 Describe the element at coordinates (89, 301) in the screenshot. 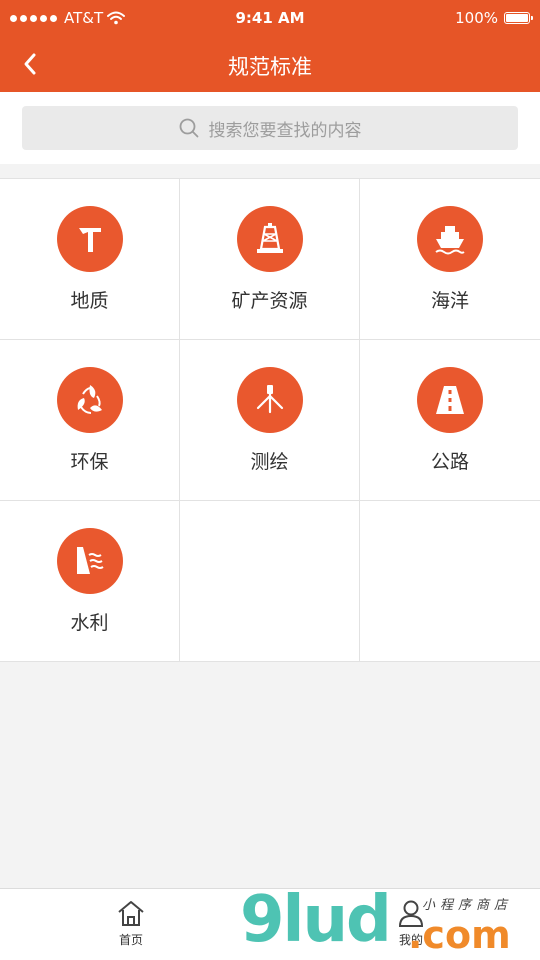

I see `category-label: 地质` at that location.